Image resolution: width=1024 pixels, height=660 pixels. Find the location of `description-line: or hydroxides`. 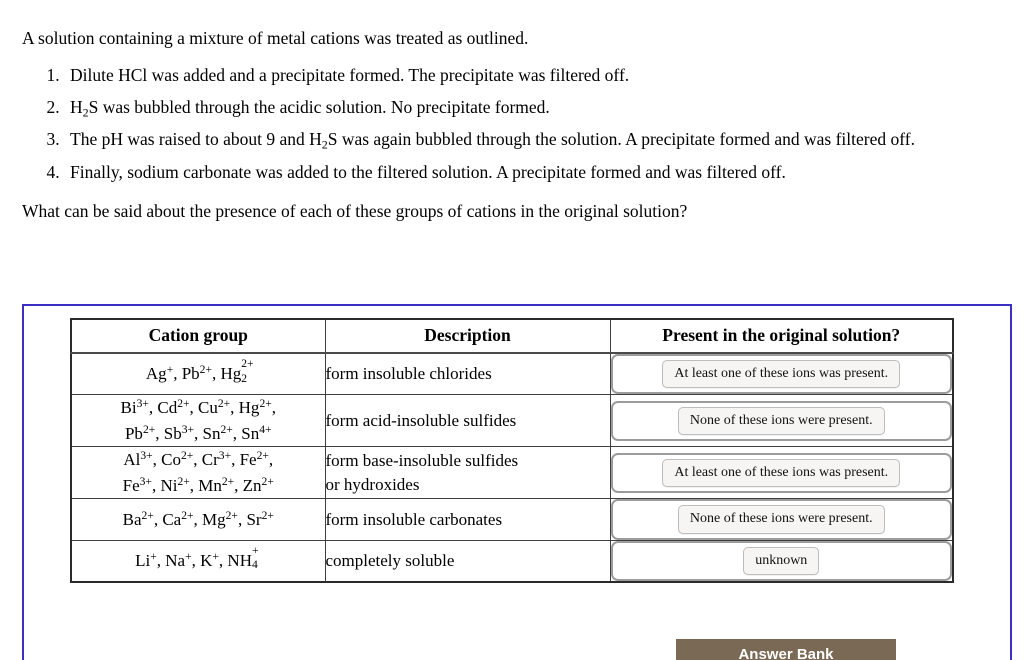

description-line: or hydroxides is located at coordinates (372, 484).